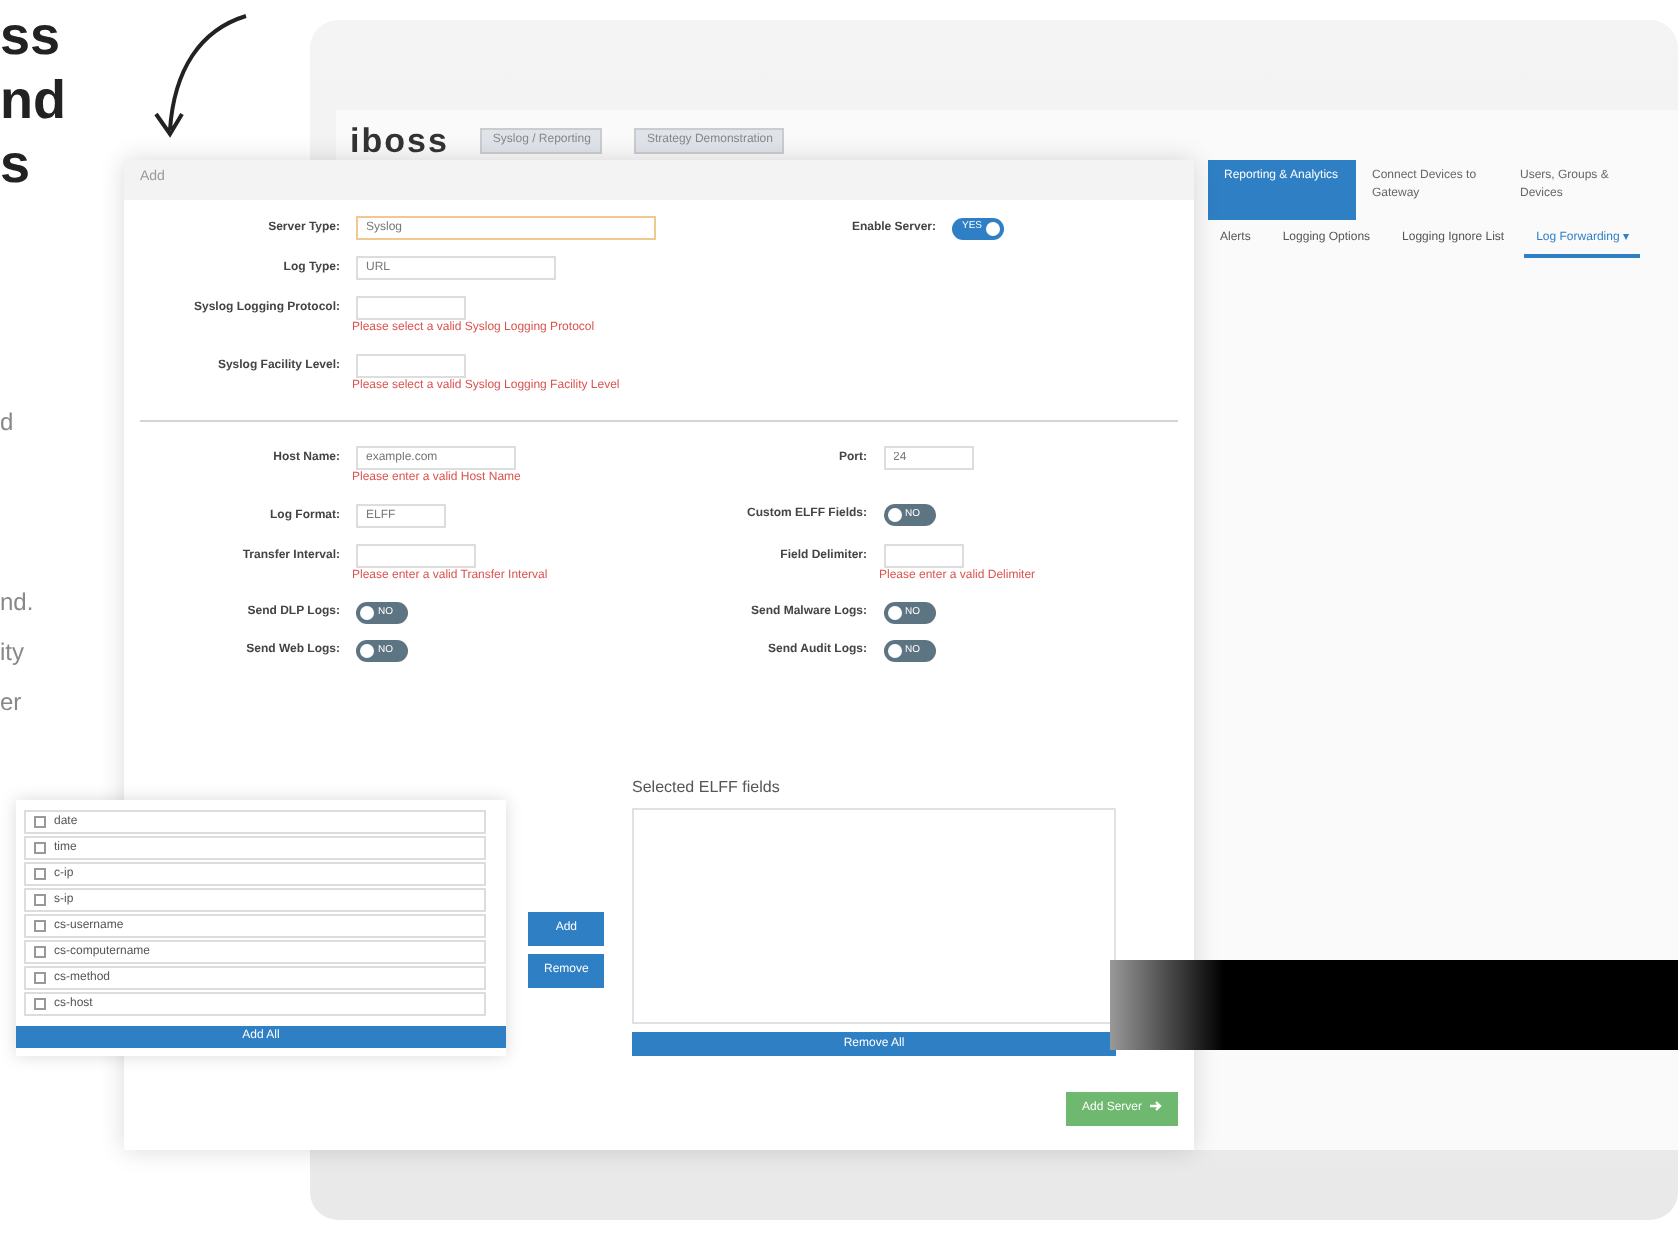 This screenshot has width=1678, height=1236. Describe the element at coordinates (11, 703) in the screenshot. I see `body-text: er` at that location.